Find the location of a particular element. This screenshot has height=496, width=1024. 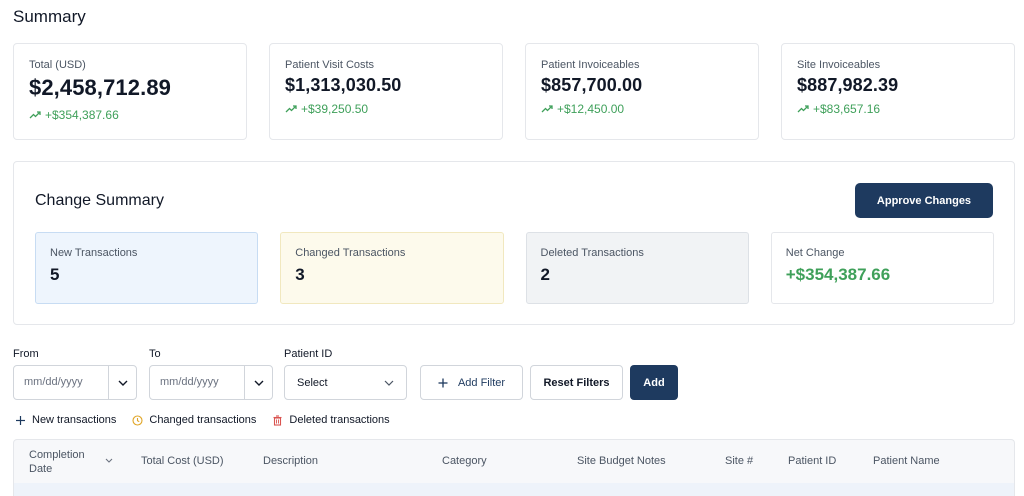

column-header-total-cost: Total Cost (USD) is located at coordinates (182, 461).